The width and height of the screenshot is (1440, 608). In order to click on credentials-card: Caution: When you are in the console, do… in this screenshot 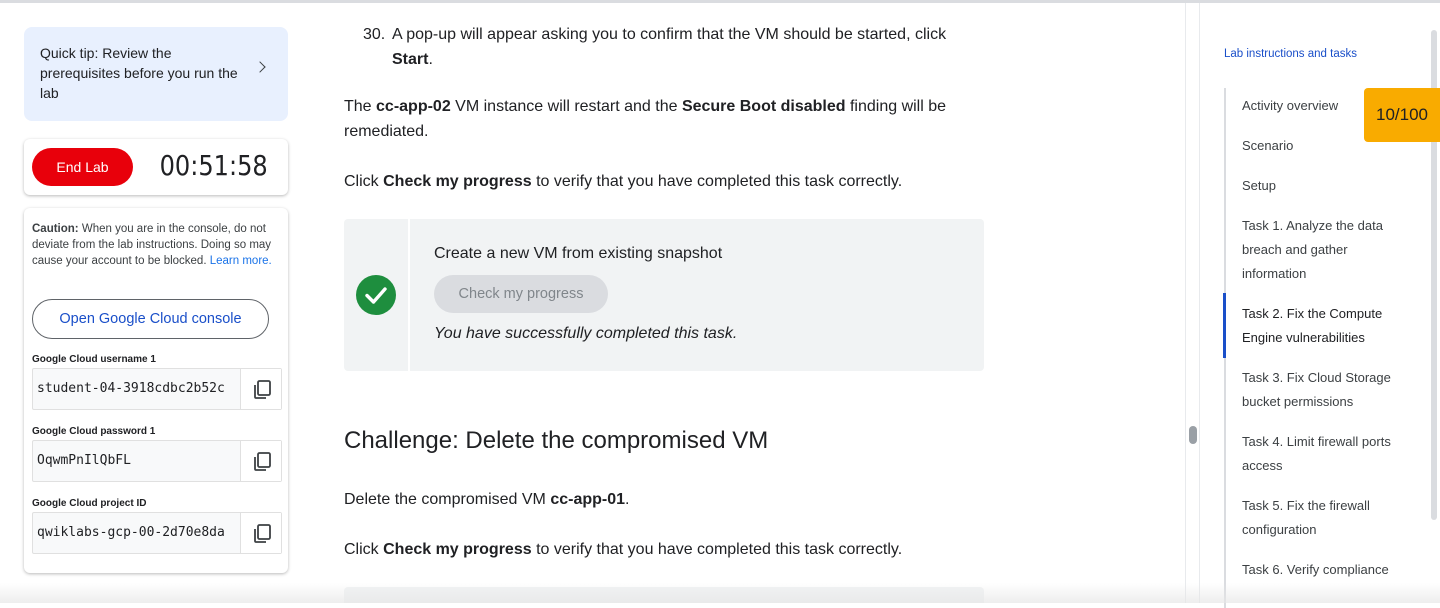, I will do `click(156, 390)`.